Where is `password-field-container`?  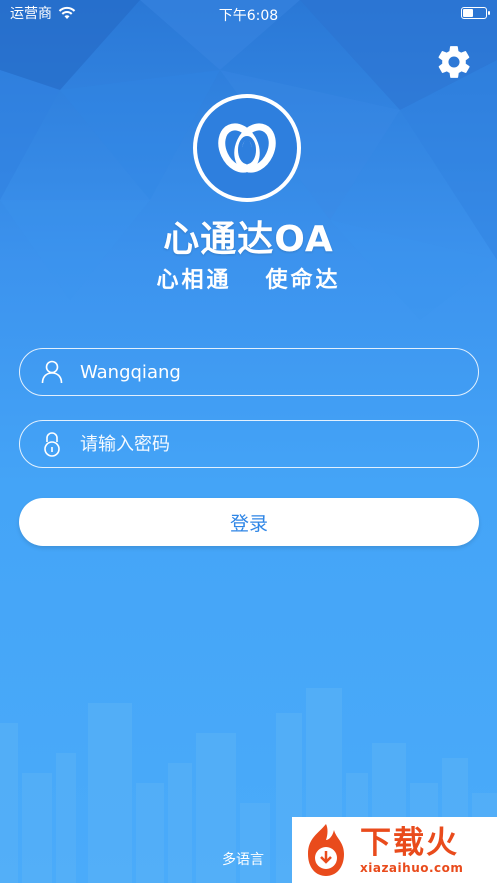
password-field-container is located at coordinates (249, 444).